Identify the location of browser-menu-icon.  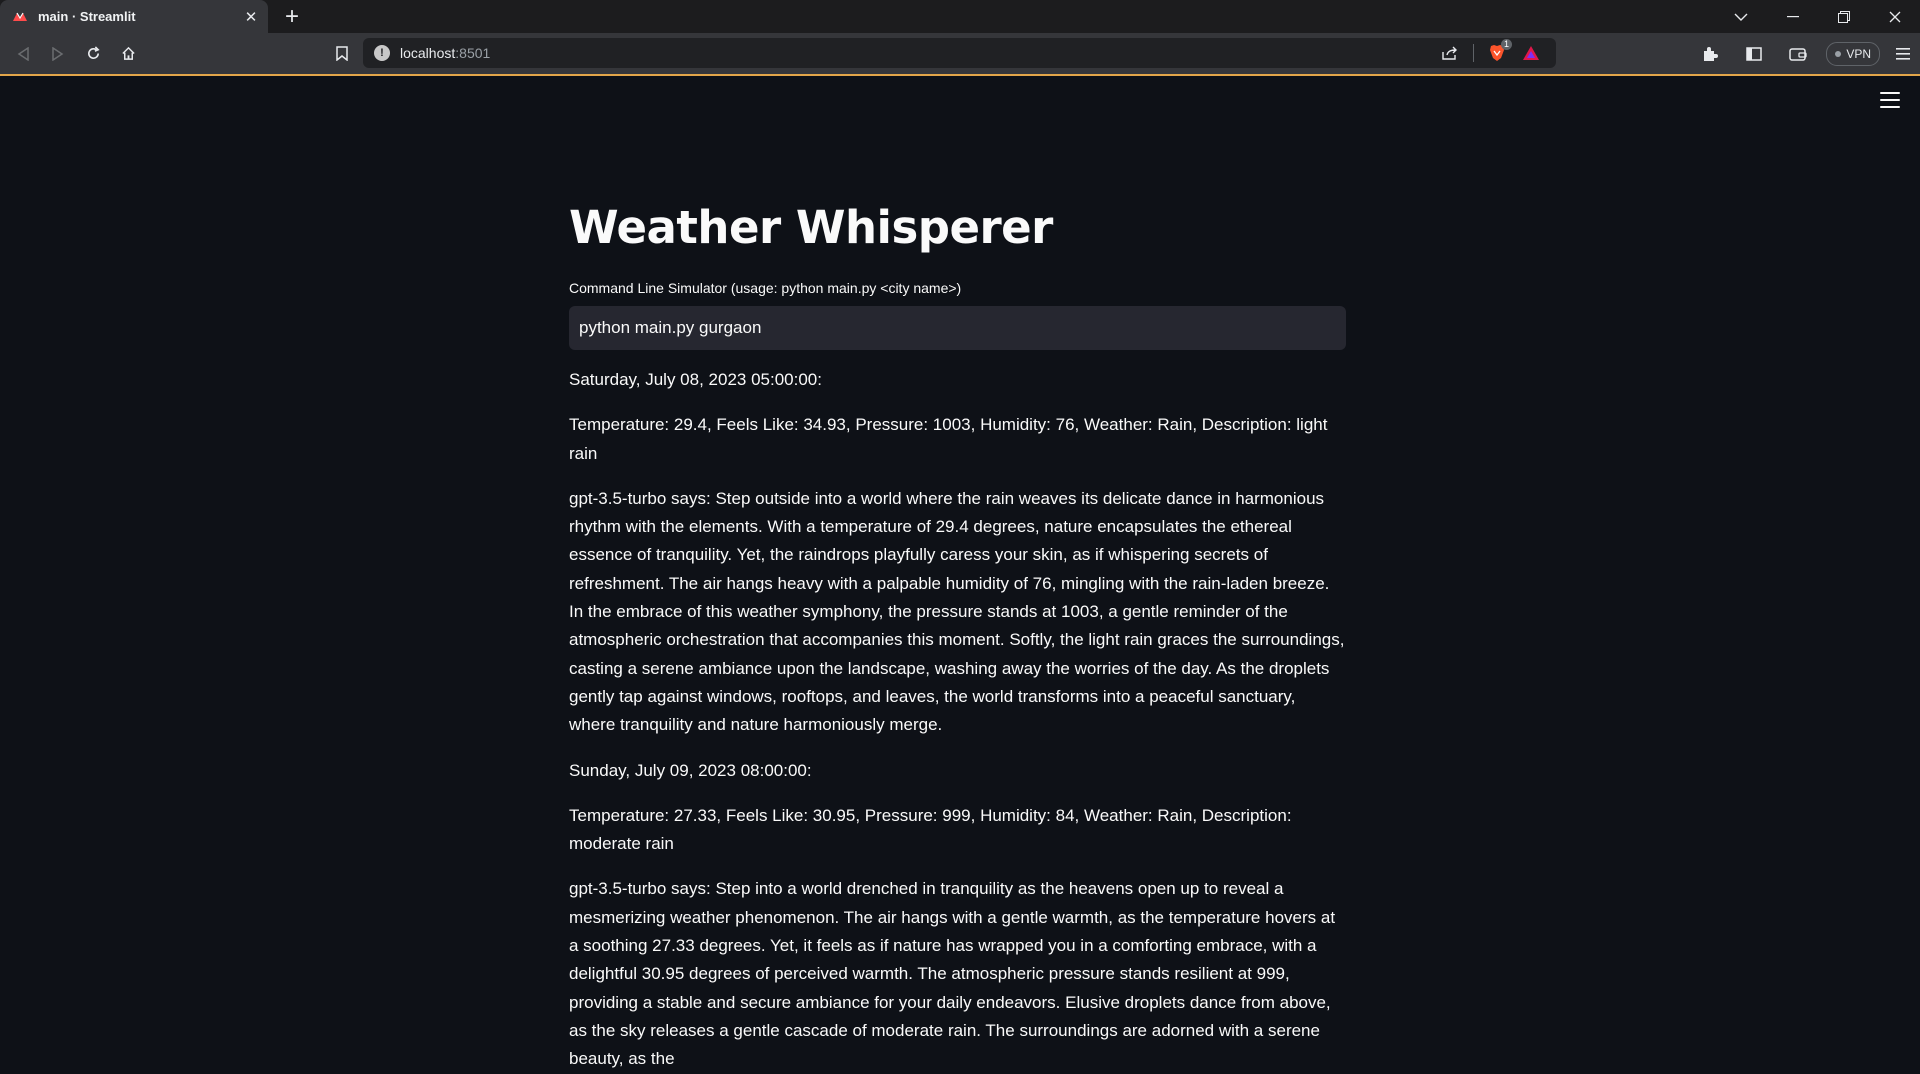
(1903, 54).